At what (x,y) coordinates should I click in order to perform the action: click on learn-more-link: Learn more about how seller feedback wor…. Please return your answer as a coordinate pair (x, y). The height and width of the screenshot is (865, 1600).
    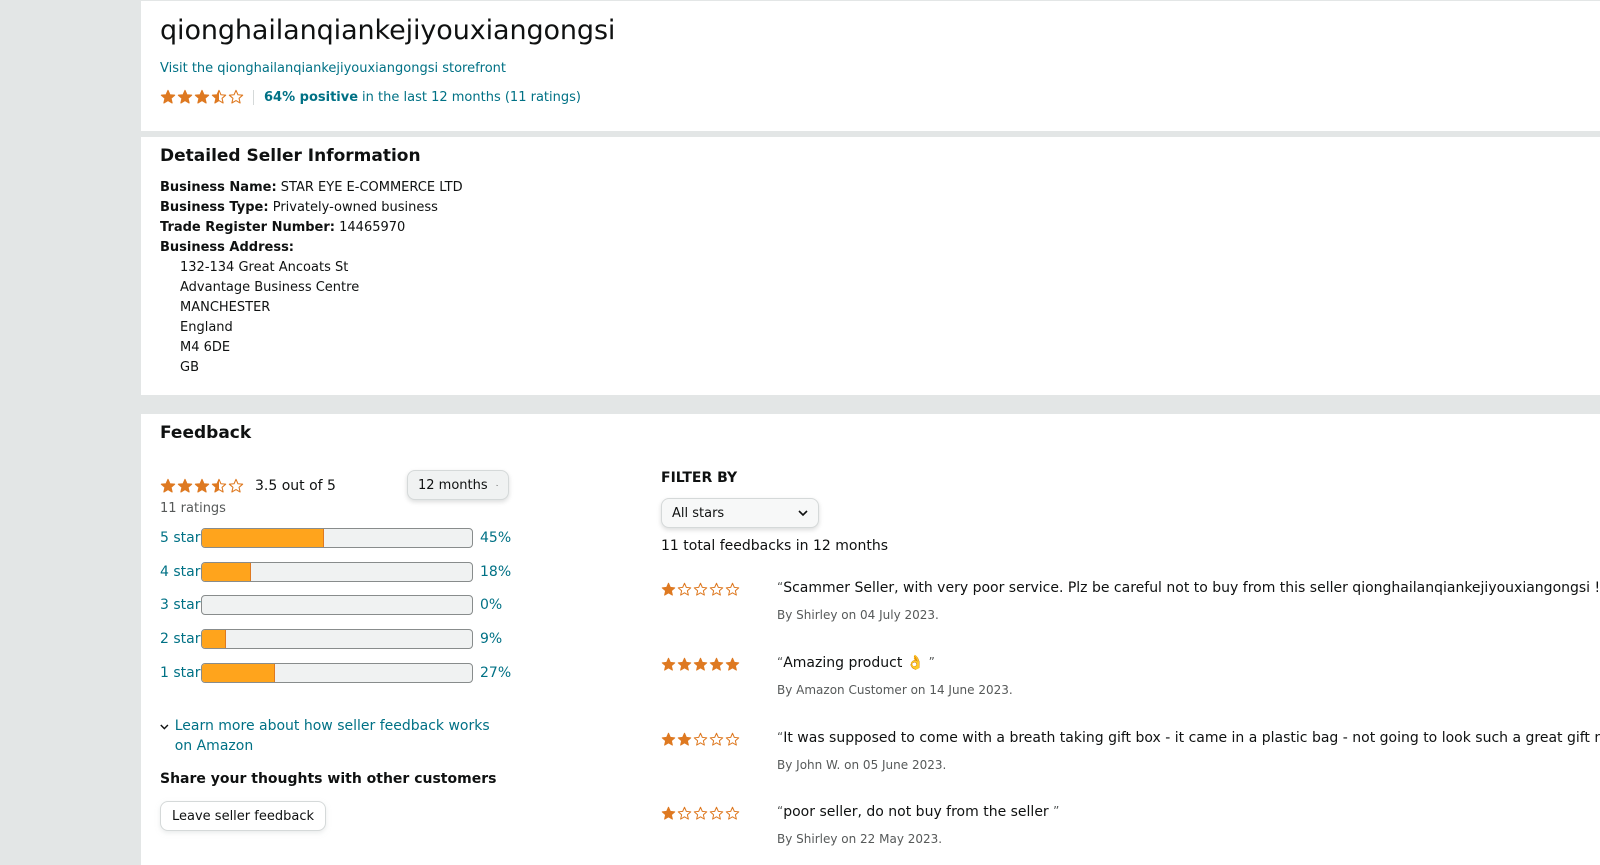
    Looking at the image, I should click on (332, 736).